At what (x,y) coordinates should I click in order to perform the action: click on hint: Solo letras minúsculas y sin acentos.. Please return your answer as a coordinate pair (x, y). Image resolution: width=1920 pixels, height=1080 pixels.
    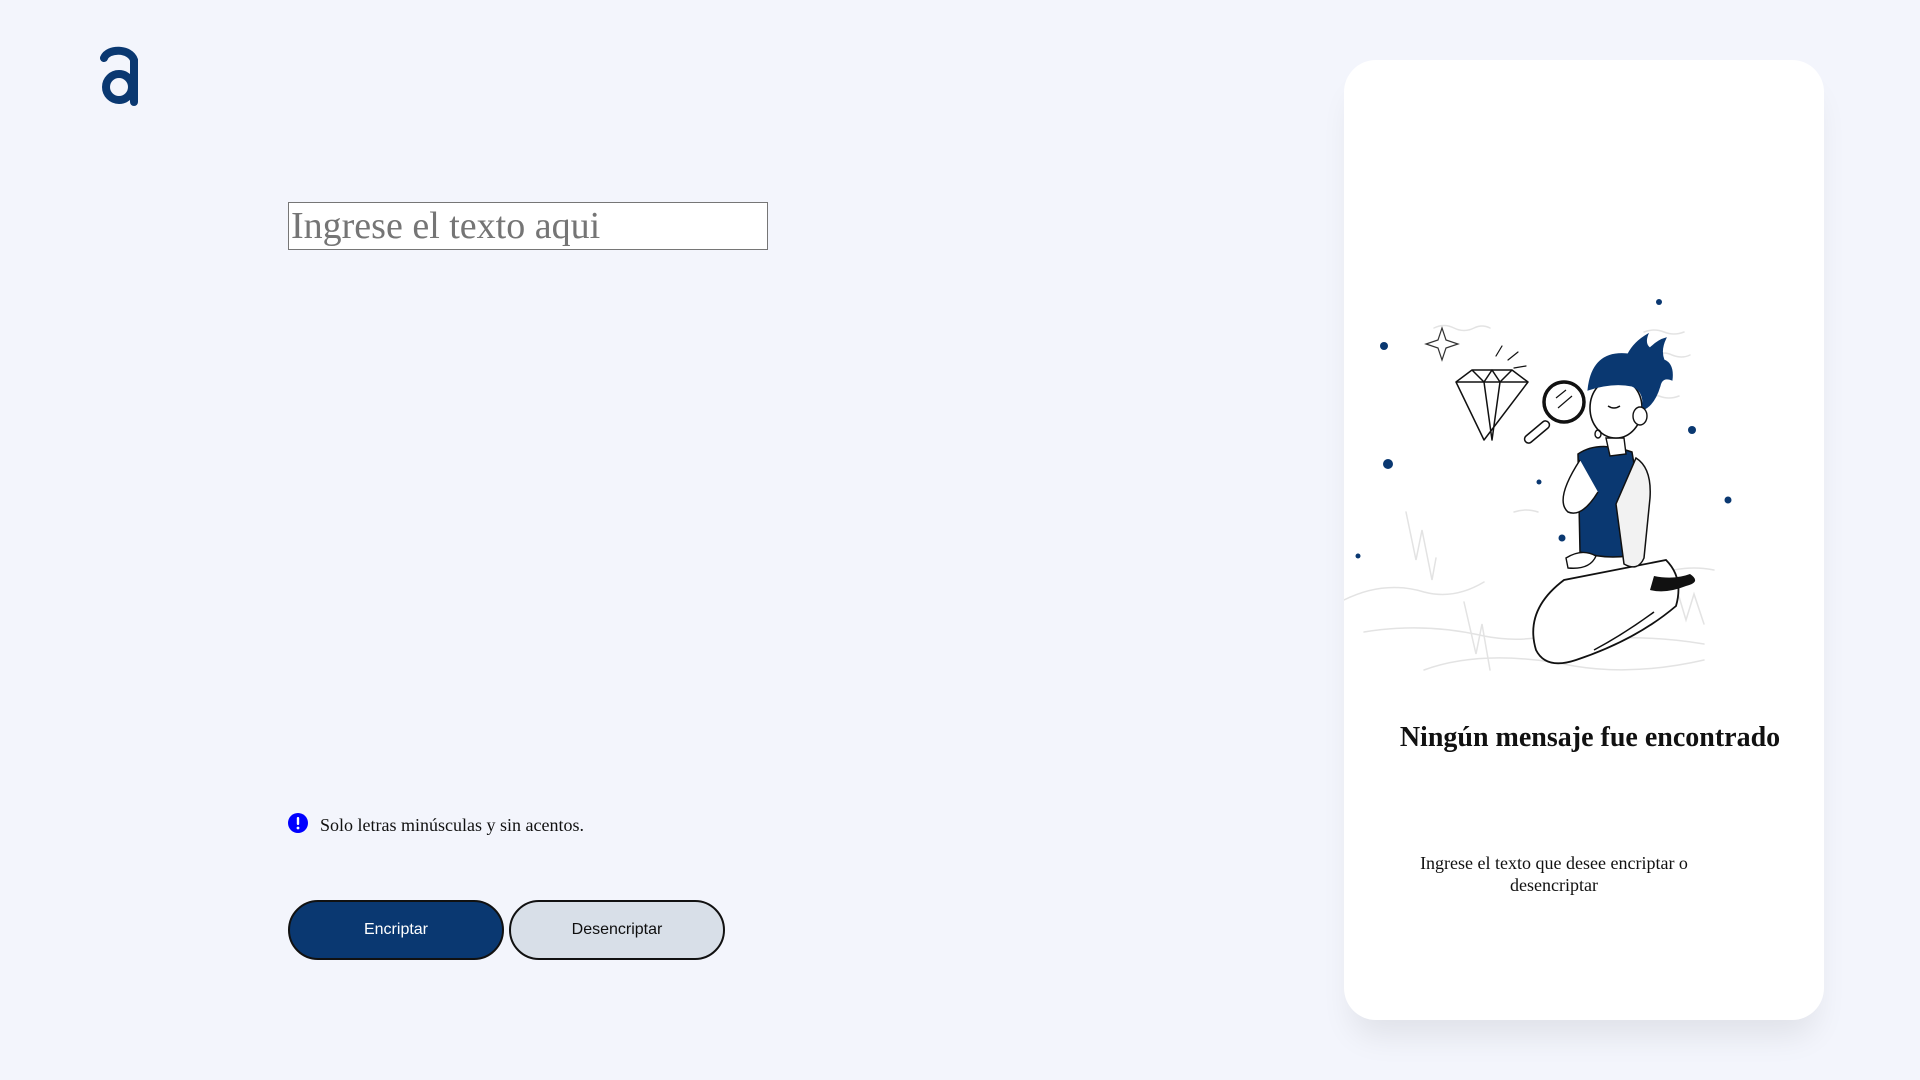
    Looking at the image, I should click on (436, 824).